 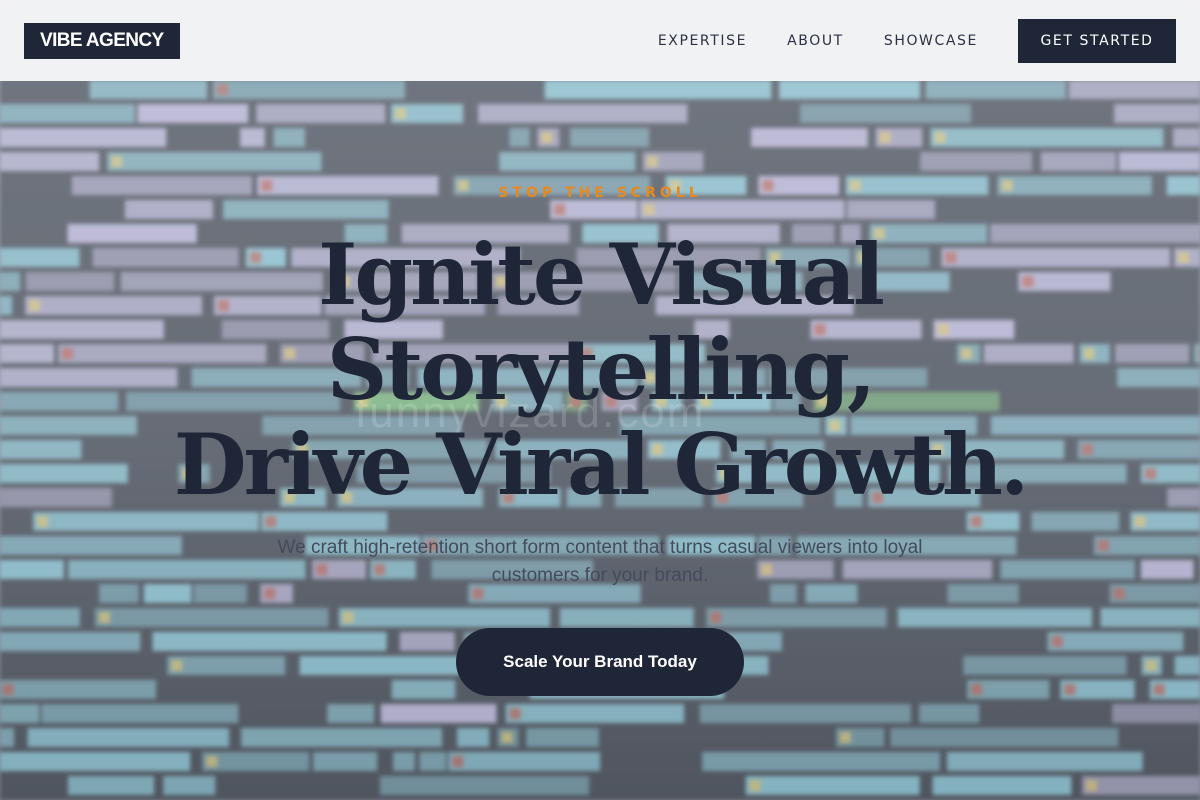 I want to click on headline-line-1: Ignite Visual, so click(x=601, y=274).